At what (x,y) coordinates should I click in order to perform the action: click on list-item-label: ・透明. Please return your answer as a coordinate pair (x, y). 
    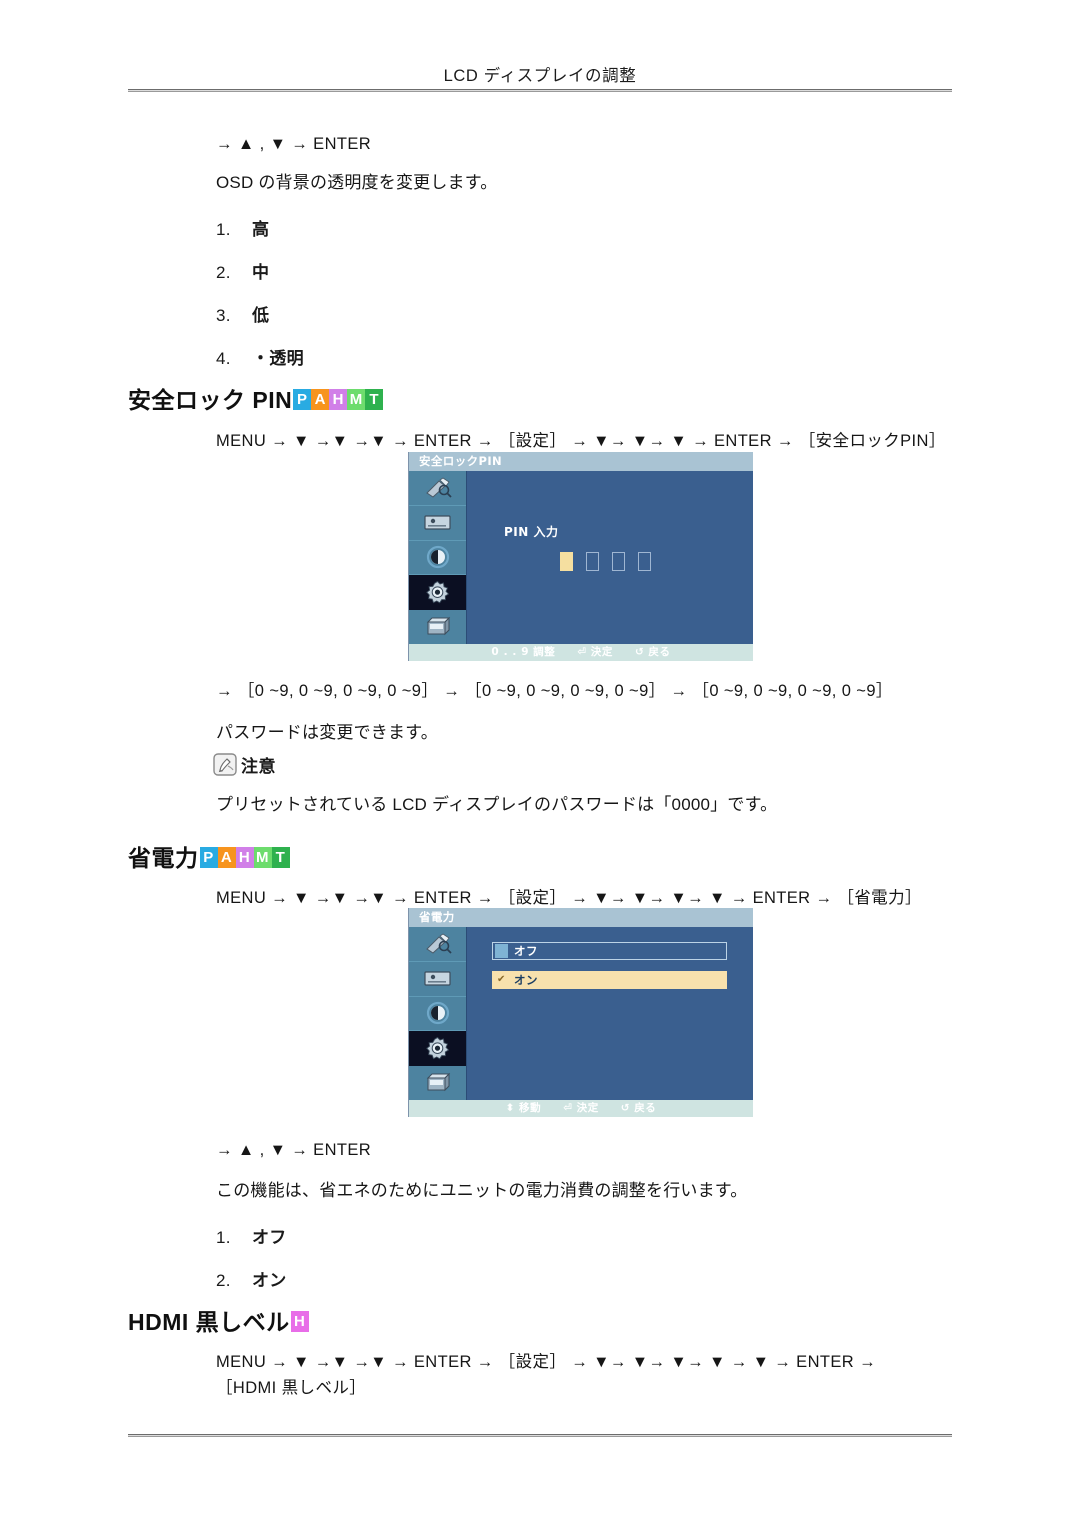
    Looking at the image, I should click on (278, 358).